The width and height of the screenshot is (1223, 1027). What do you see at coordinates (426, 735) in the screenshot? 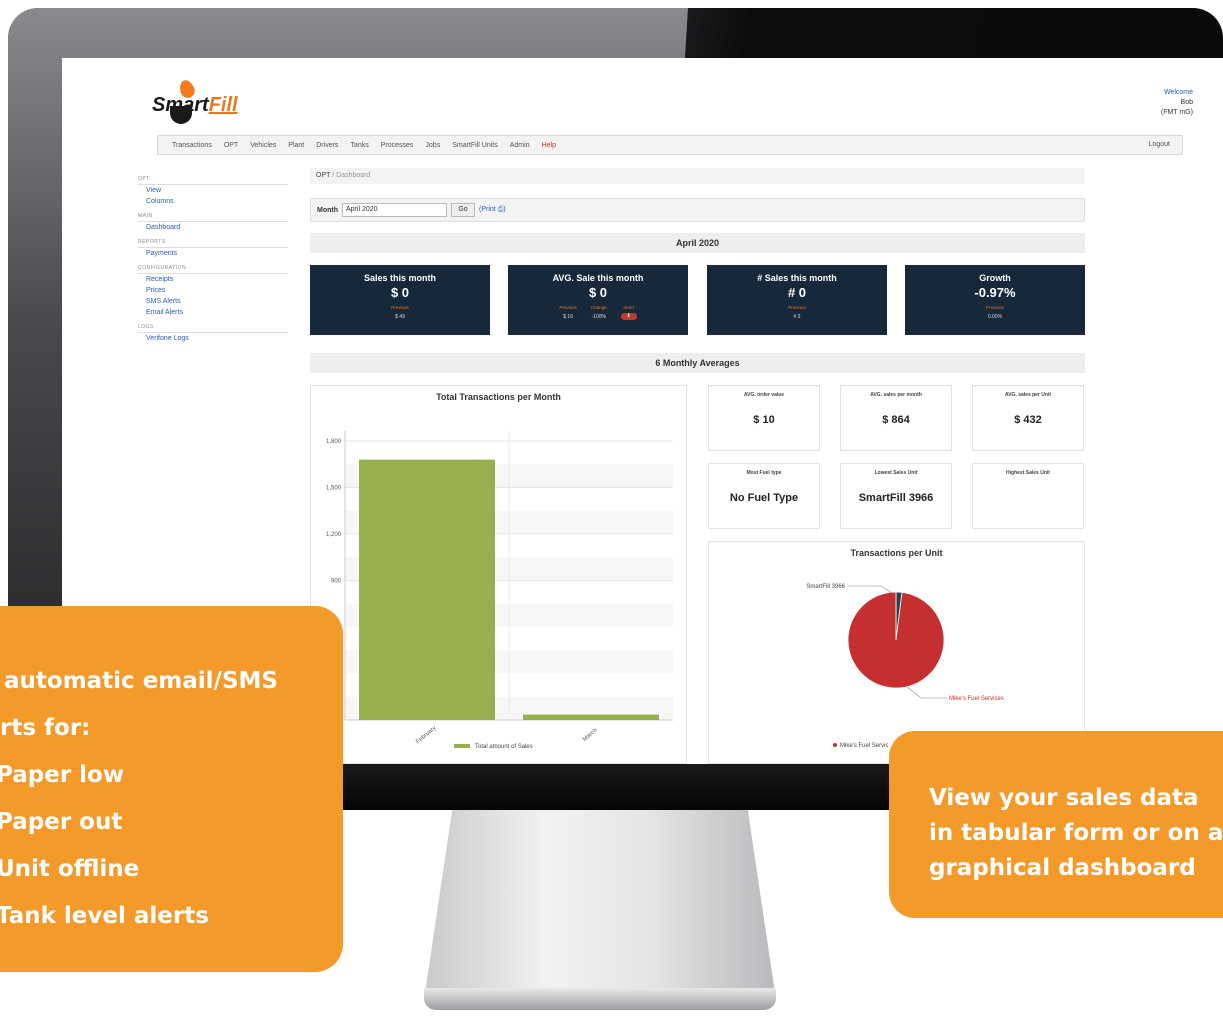
I see `x-tick-label: February` at bounding box center [426, 735].